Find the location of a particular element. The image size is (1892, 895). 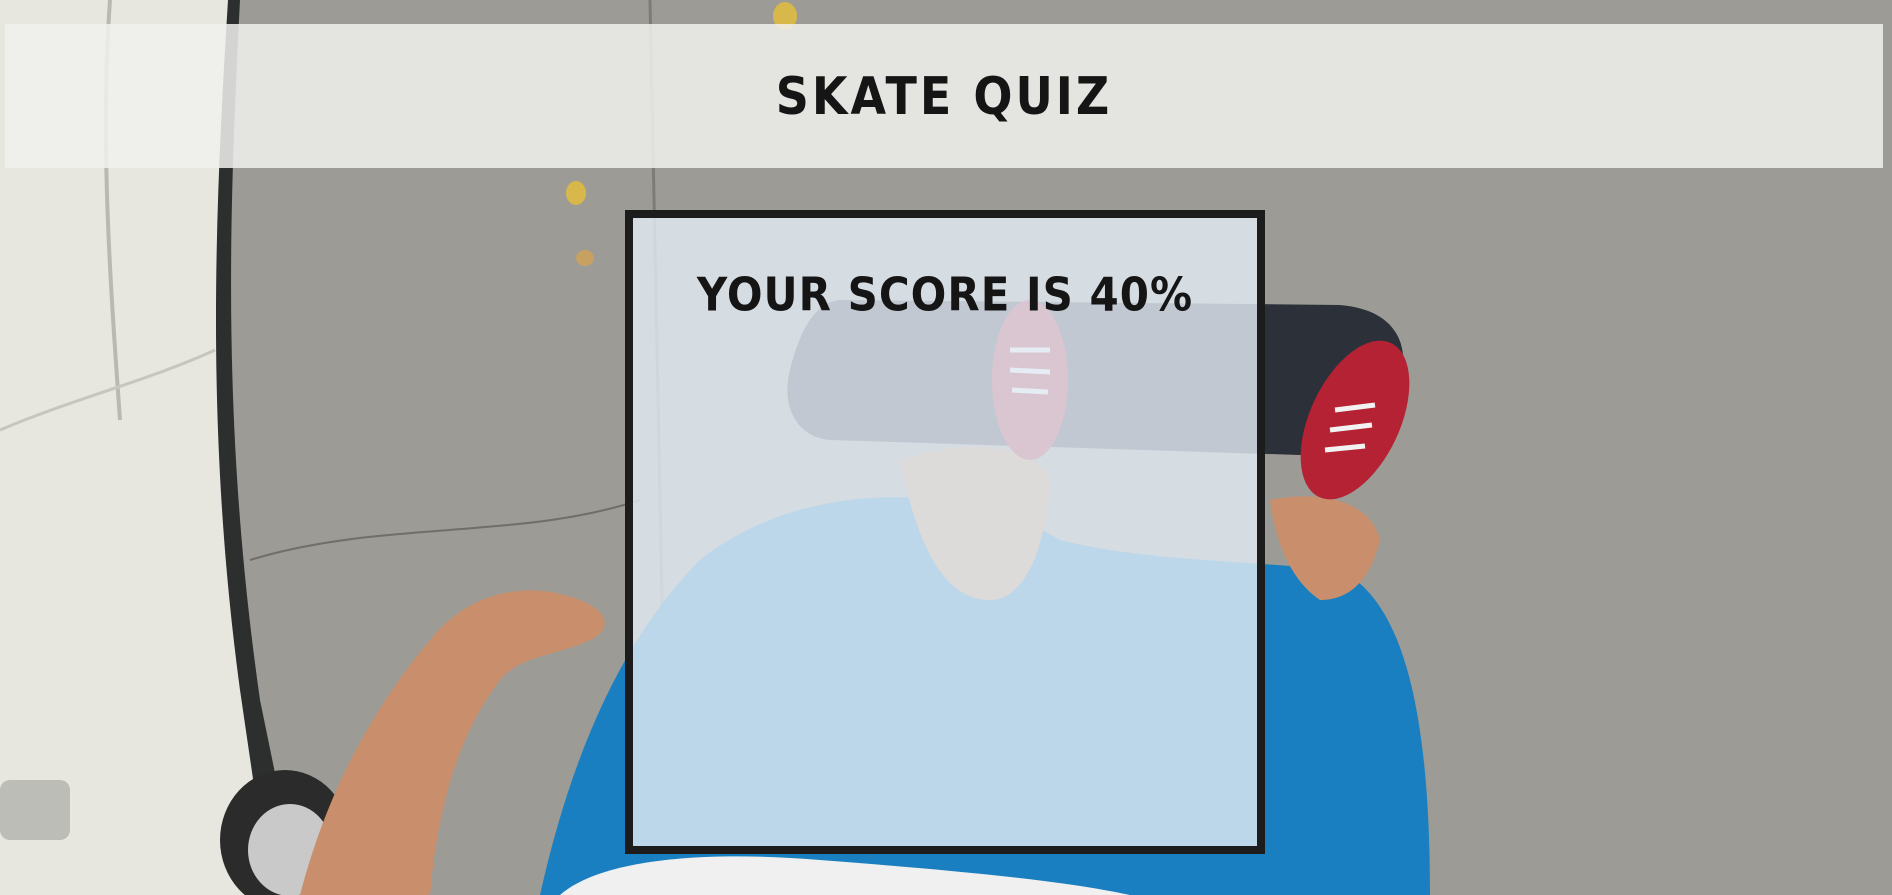

site-title: SKATE QUIZ is located at coordinates (944, 96).